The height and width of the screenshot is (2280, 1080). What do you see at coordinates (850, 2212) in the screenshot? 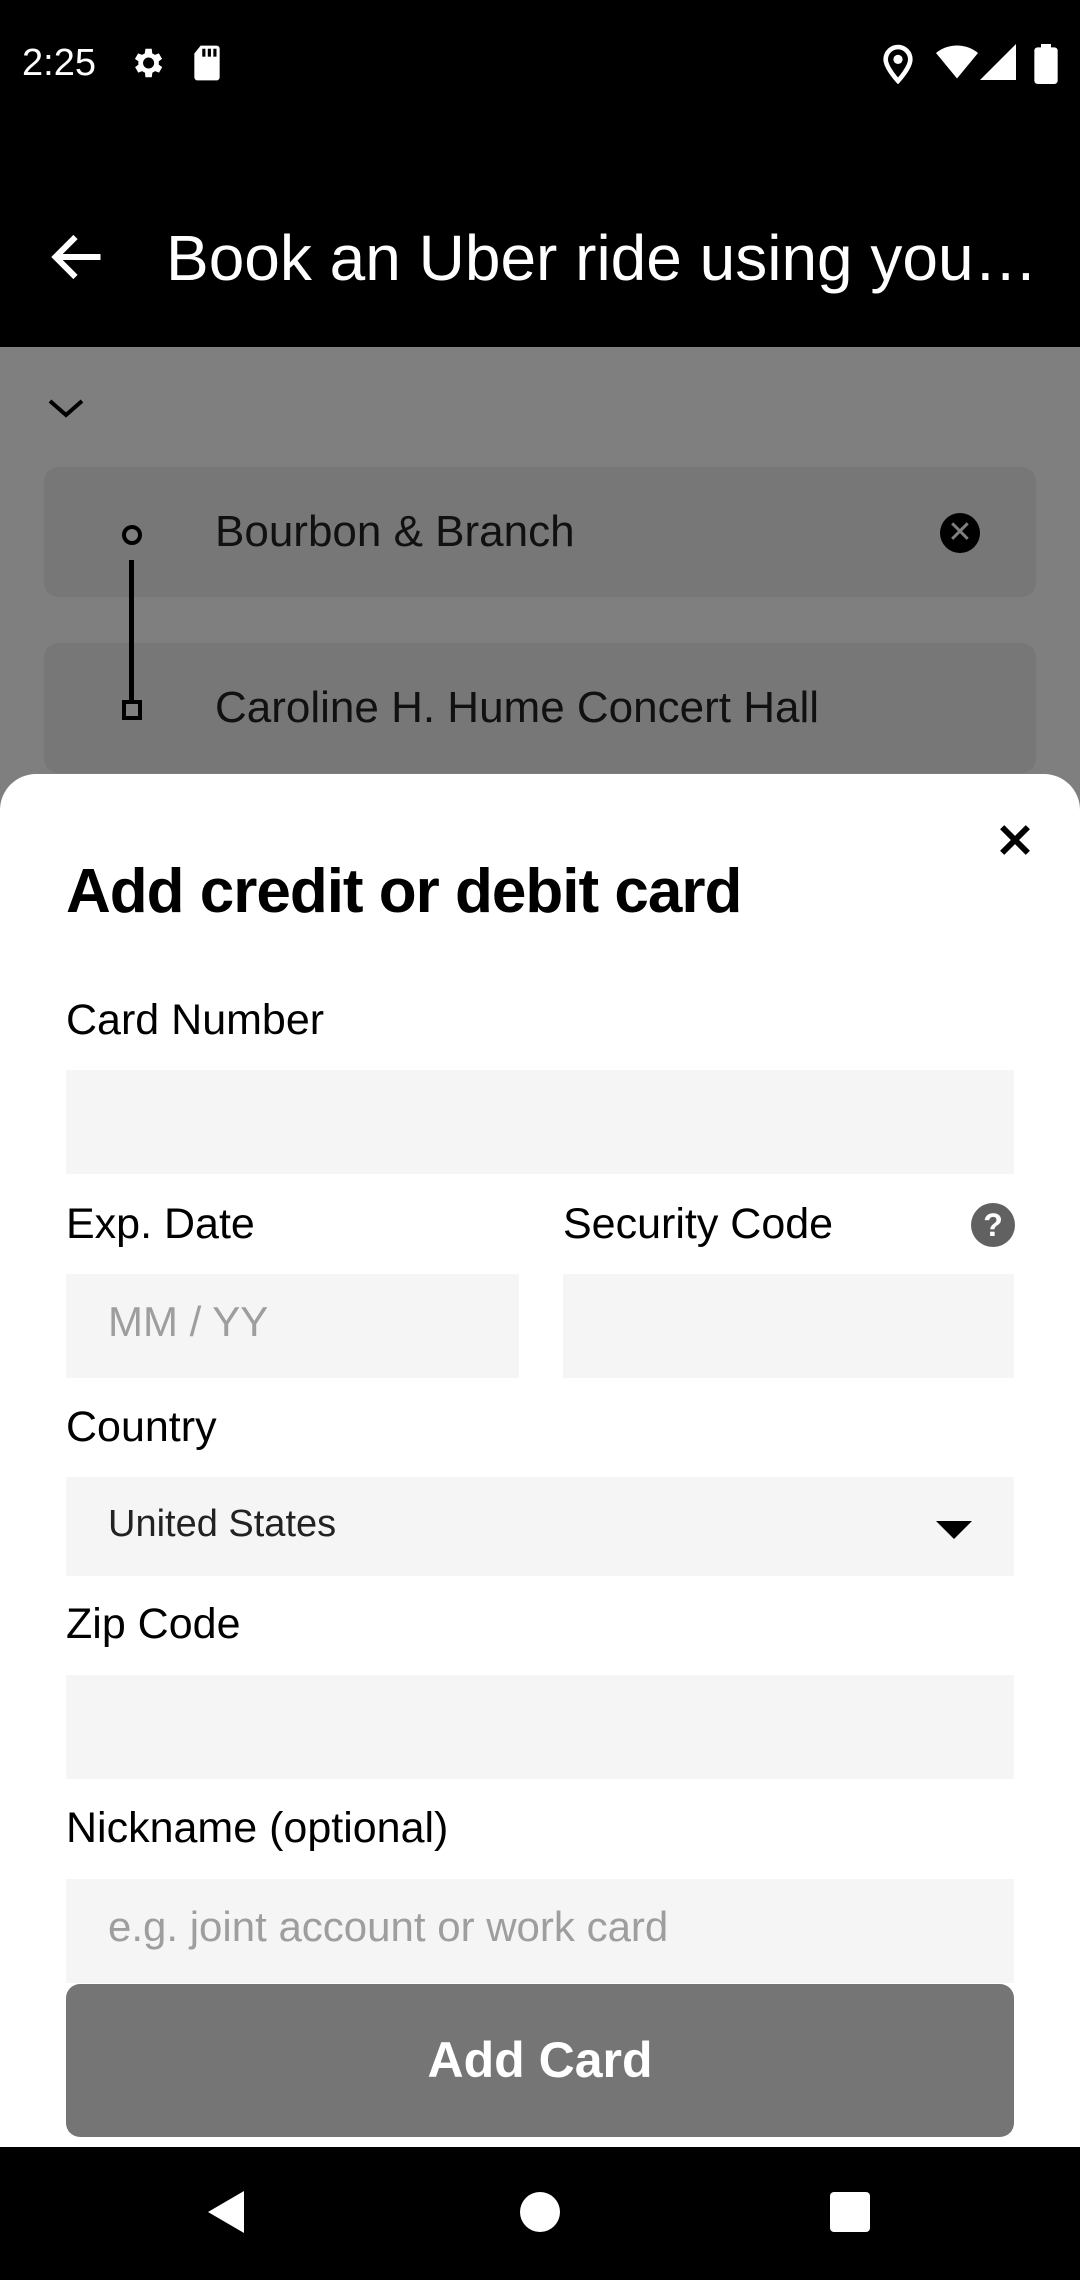
I see `recents-square-icon` at bounding box center [850, 2212].